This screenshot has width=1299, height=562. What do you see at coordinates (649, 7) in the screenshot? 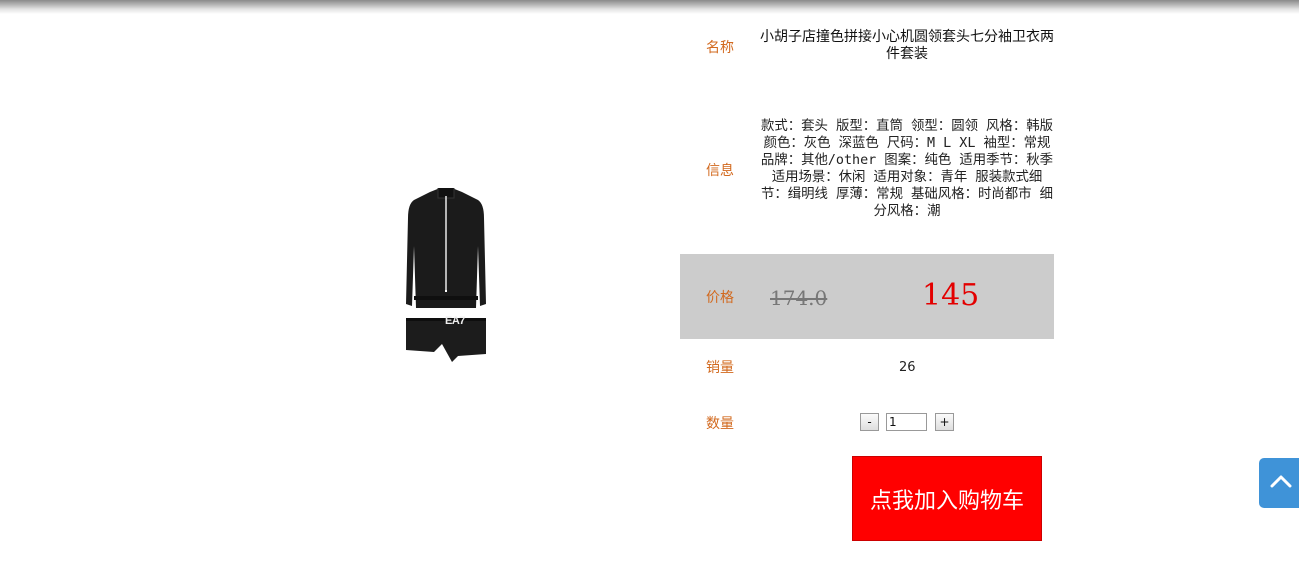
I see `header-shadow` at bounding box center [649, 7].